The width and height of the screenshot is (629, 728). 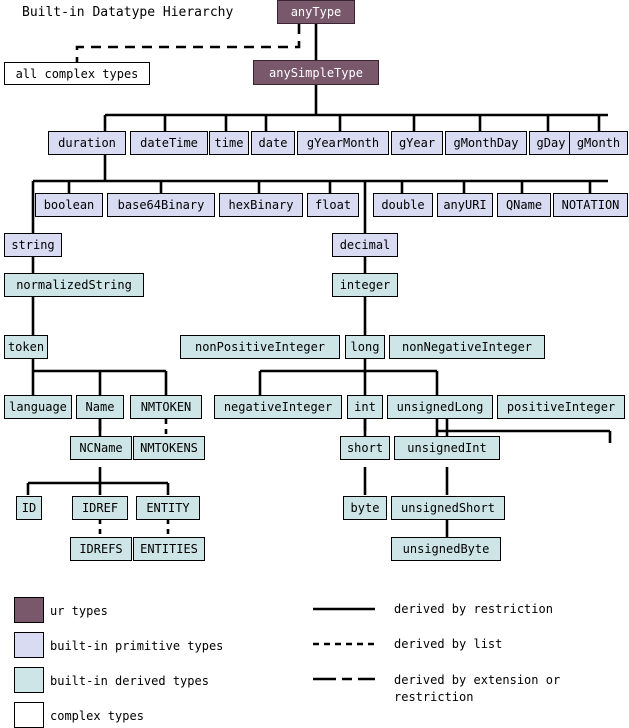 I want to click on node-negativeinteger: negativeInteger, so click(x=278, y=407).